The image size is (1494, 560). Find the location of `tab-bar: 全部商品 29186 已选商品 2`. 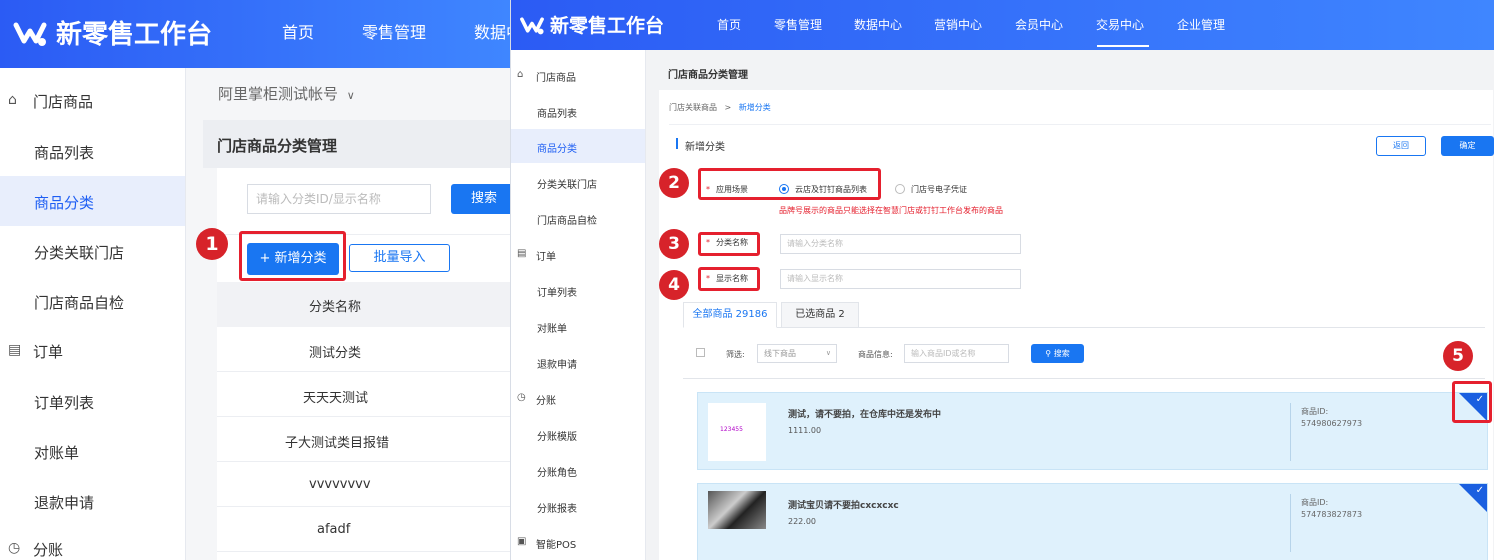

tab-bar: 全部商品 29186 已选商品 2 is located at coordinates (1084, 315).